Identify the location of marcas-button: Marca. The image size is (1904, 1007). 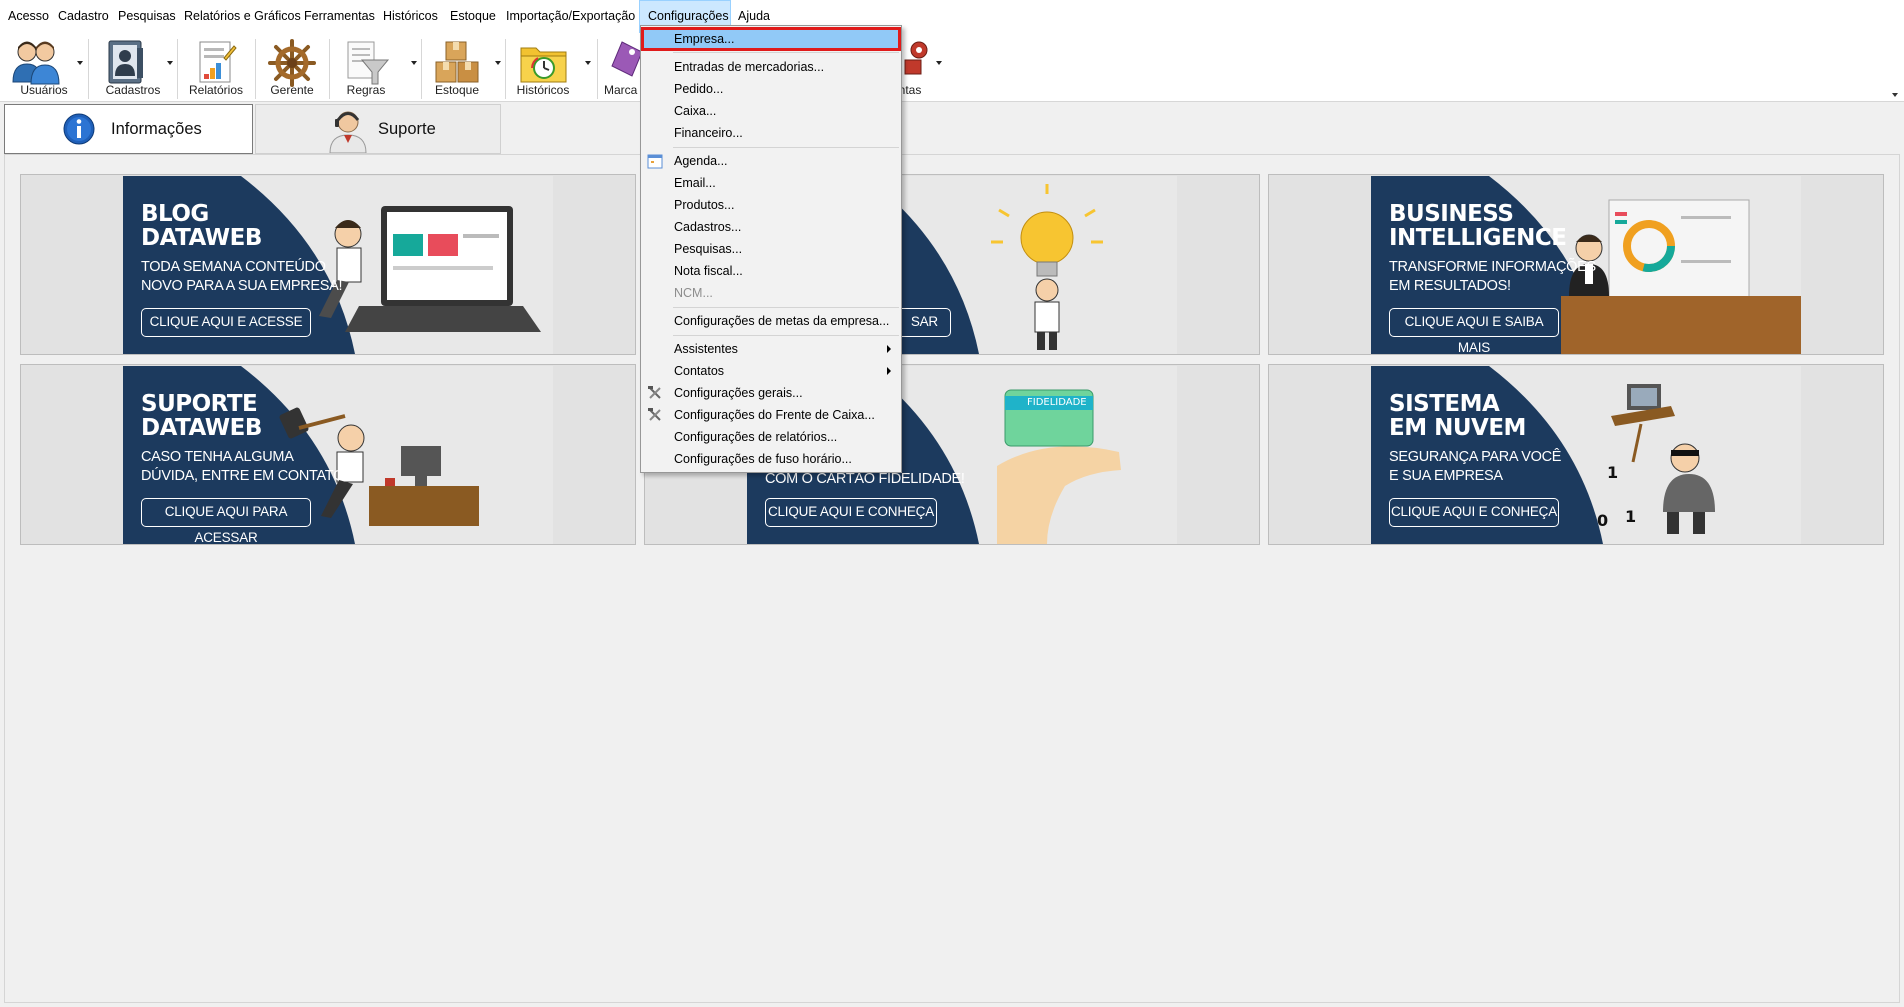
(621, 67).